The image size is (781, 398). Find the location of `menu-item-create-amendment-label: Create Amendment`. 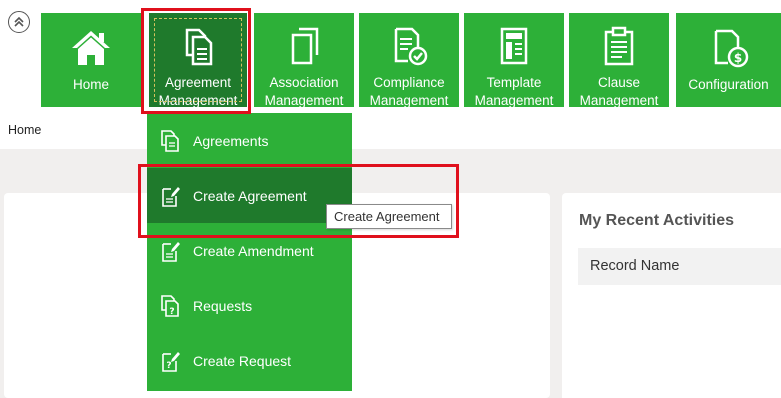

menu-item-create-amendment-label: Create Amendment is located at coordinates (253, 250).